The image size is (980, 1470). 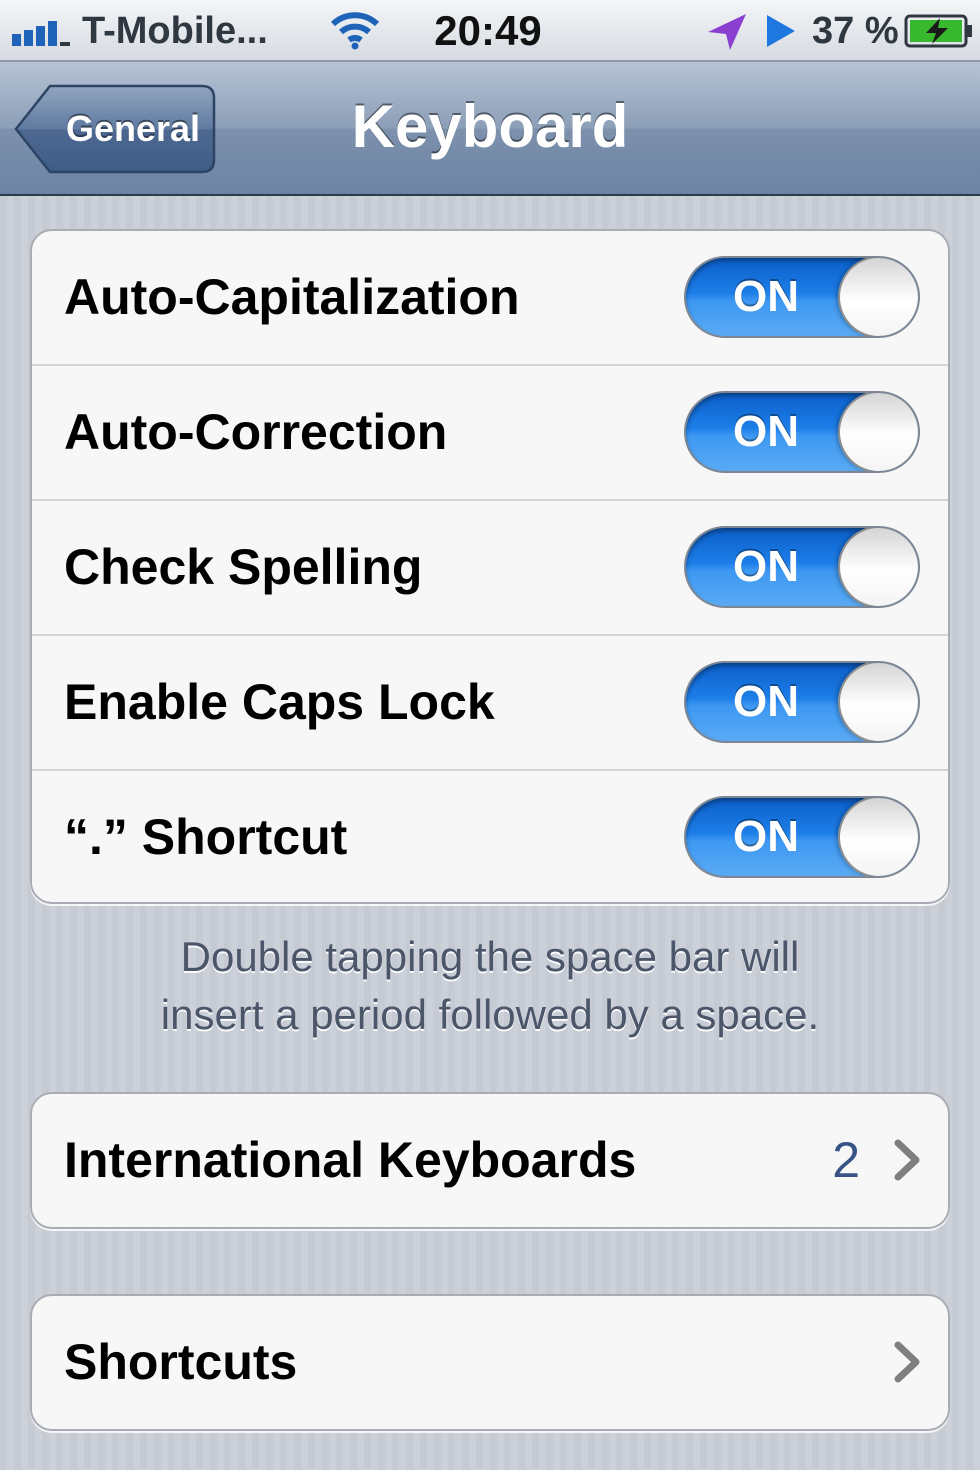 What do you see at coordinates (256, 432) in the screenshot?
I see `auto-correction-label: Auto-Correction` at bounding box center [256, 432].